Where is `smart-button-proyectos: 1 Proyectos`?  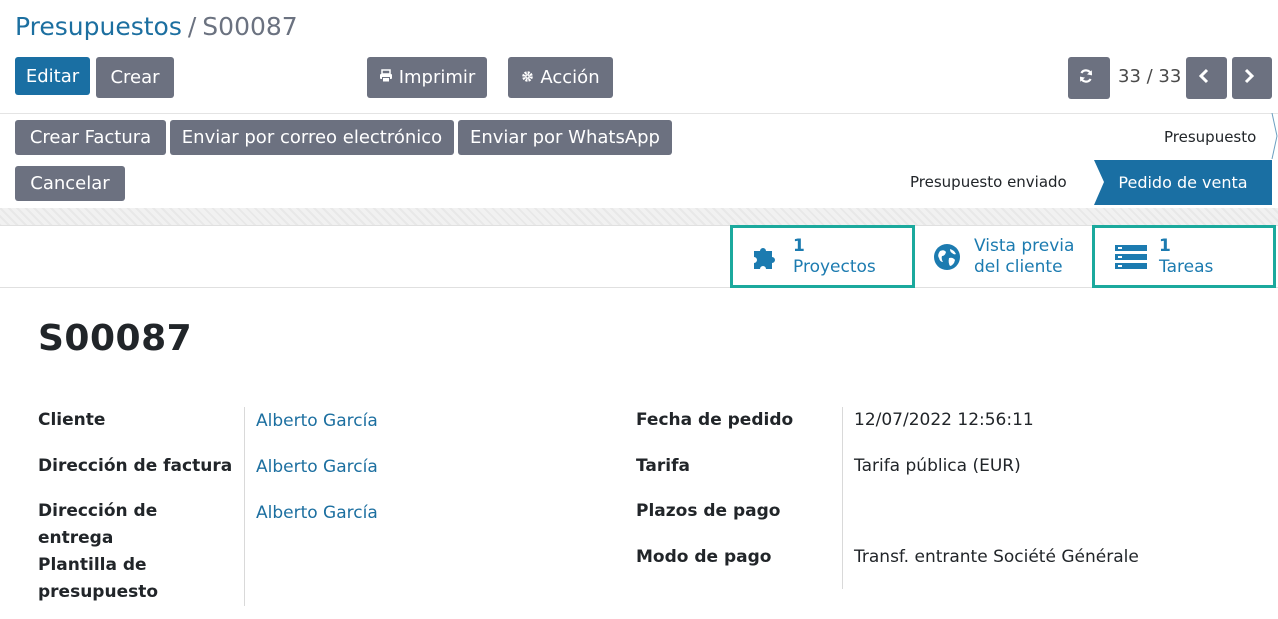
smart-button-proyectos: 1 Proyectos is located at coordinates (822, 256).